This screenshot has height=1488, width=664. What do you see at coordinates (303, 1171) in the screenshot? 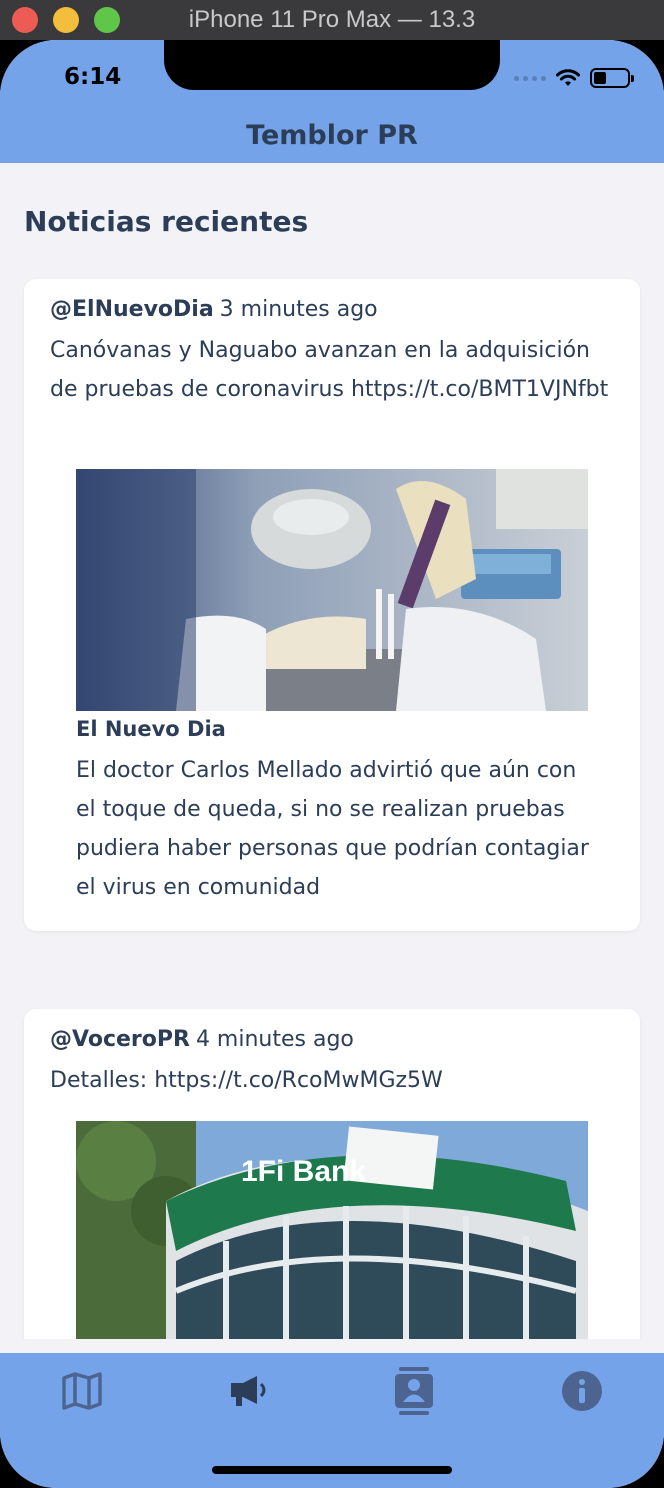
I see `bank-sign-text: 1Fi Bank` at bounding box center [303, 1171].